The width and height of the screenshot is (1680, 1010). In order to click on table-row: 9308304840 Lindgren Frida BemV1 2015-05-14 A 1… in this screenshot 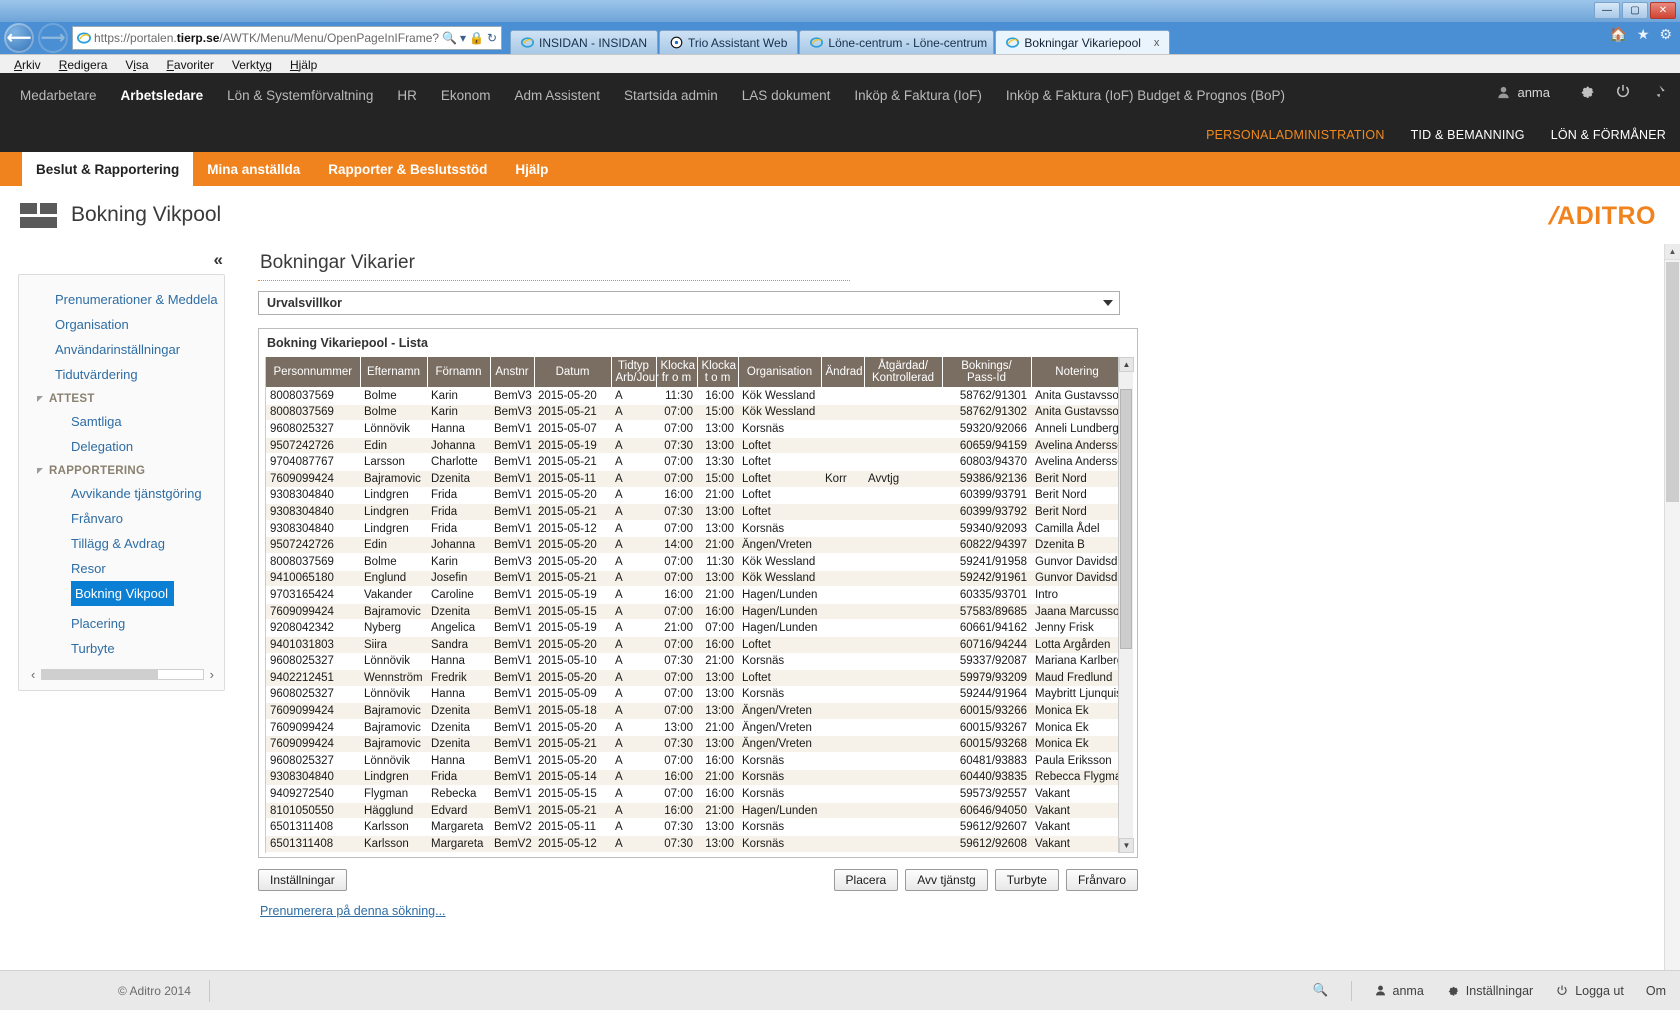, I will do `click(694, 777)`.